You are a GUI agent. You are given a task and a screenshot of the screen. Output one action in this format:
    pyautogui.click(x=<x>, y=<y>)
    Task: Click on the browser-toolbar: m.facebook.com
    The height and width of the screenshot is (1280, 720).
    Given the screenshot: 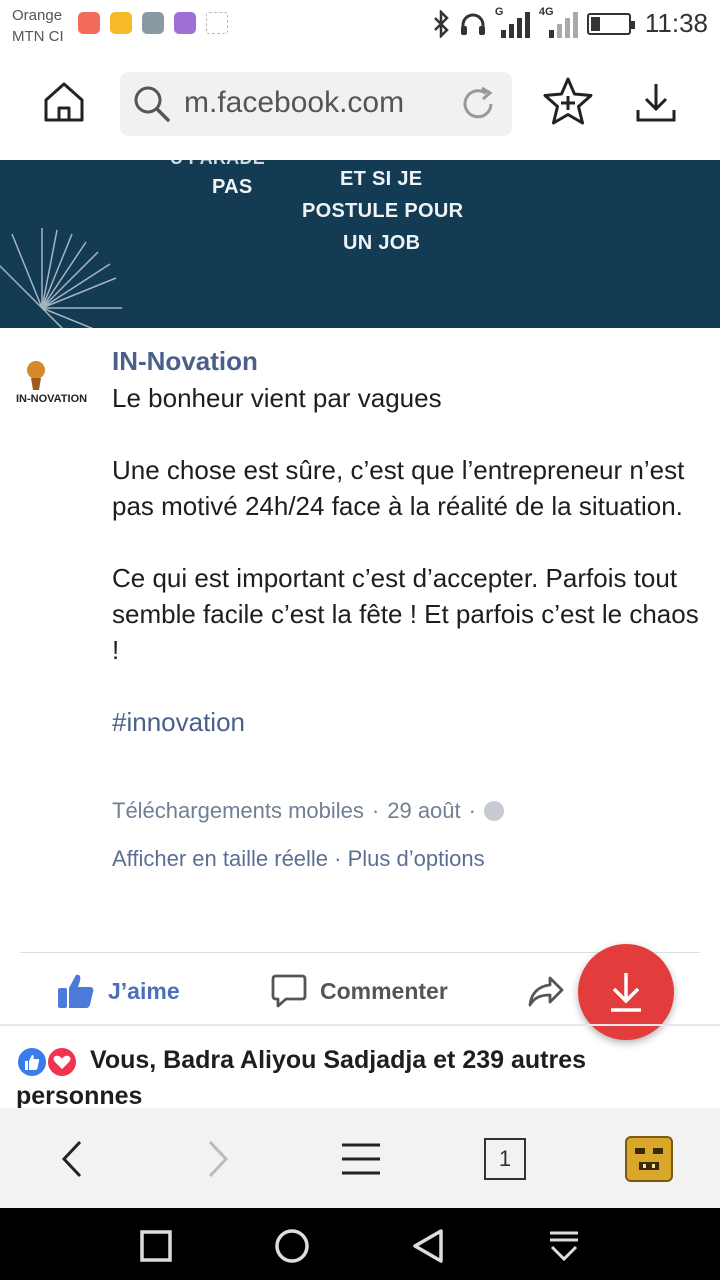 What is the action you would take?
    pyautogui.click(x=360, y=105)
    